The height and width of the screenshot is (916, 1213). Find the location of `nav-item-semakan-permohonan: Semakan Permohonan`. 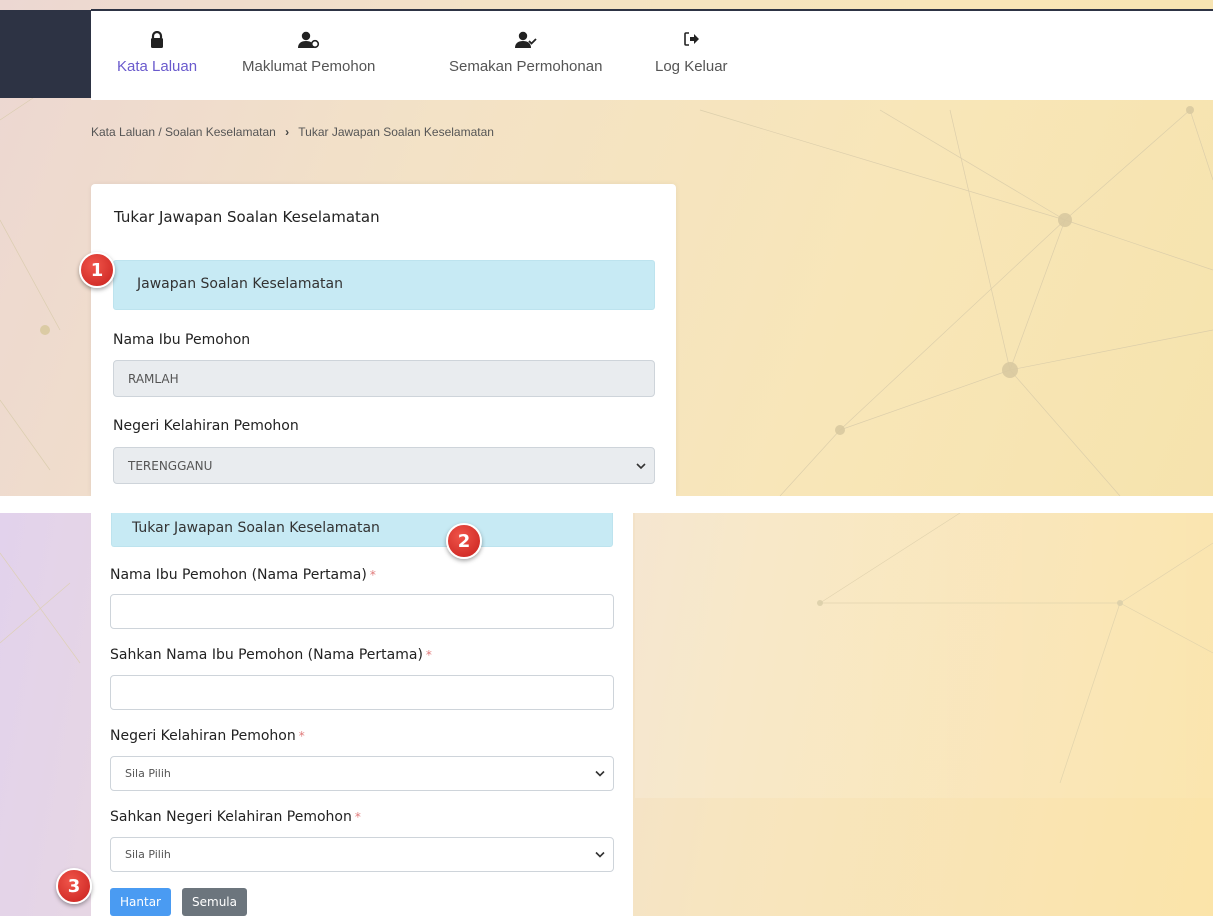

nav-item-semakan-permohonan: Semakan Permohonan is located at coordinates (525, 53).